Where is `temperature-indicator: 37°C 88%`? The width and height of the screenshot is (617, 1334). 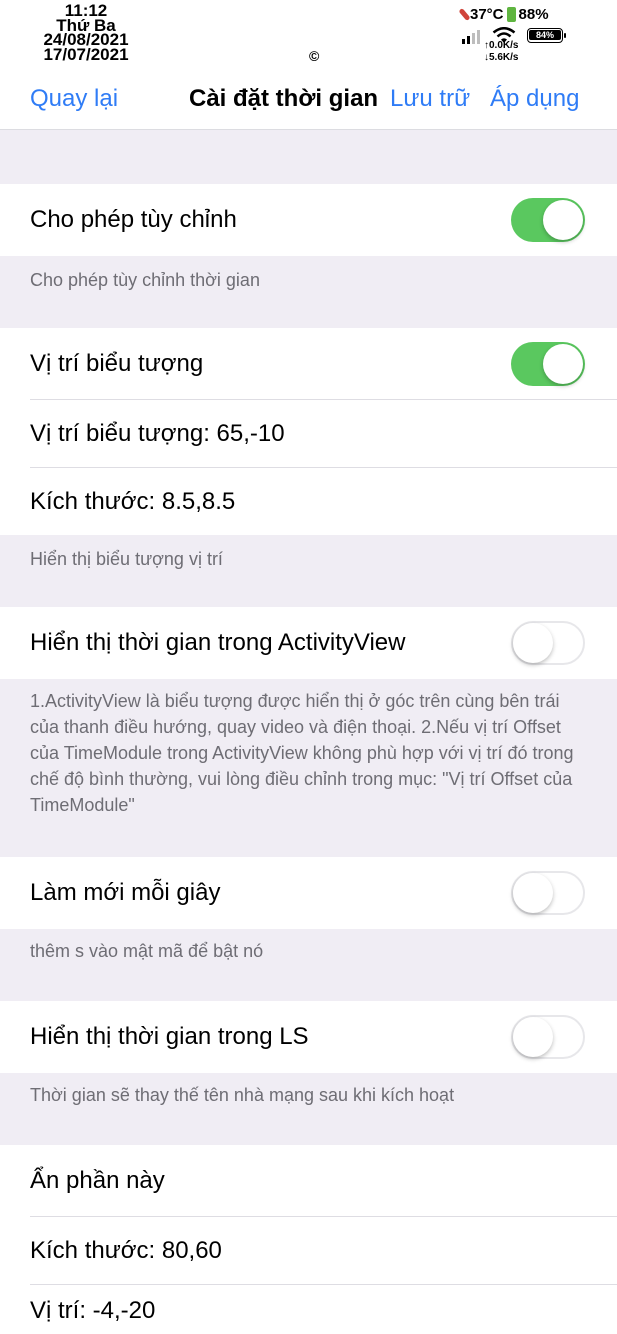
temperature-indicator: 37°C 88% is located at coordinates (503, 14).